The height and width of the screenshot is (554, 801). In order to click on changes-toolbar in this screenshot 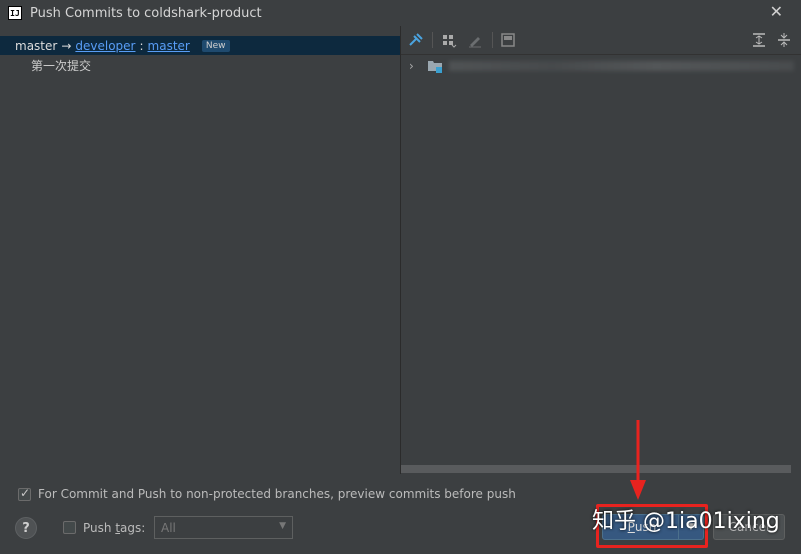, I will do `click(601, 40)`.